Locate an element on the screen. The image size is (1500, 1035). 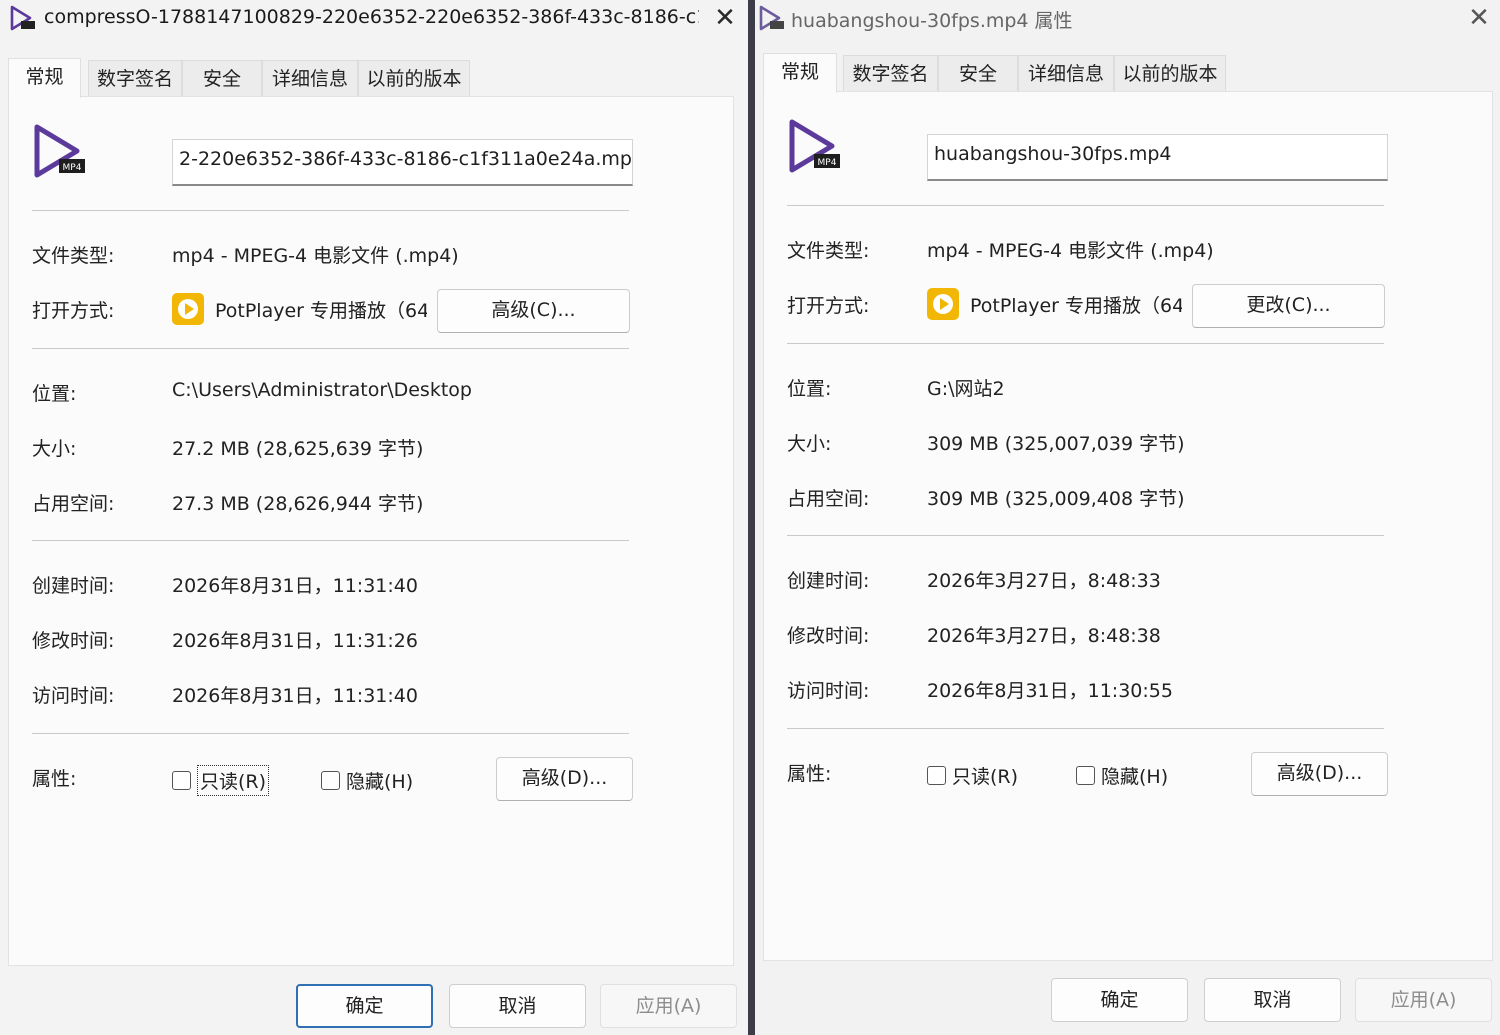
created-value: 2026年8月31日，11:31:40 is located at coordinates (295, 586).